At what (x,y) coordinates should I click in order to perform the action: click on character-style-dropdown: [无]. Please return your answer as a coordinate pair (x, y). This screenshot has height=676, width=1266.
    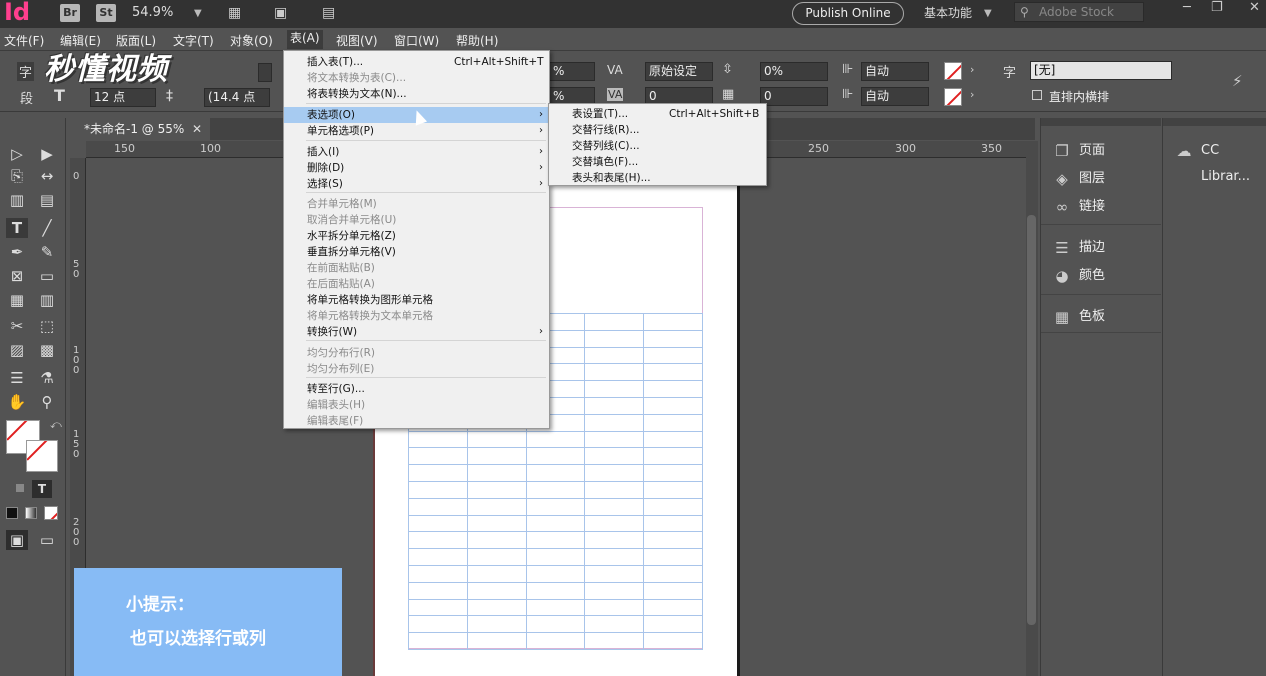
    Looking at the image, I should click on (1101, 70).